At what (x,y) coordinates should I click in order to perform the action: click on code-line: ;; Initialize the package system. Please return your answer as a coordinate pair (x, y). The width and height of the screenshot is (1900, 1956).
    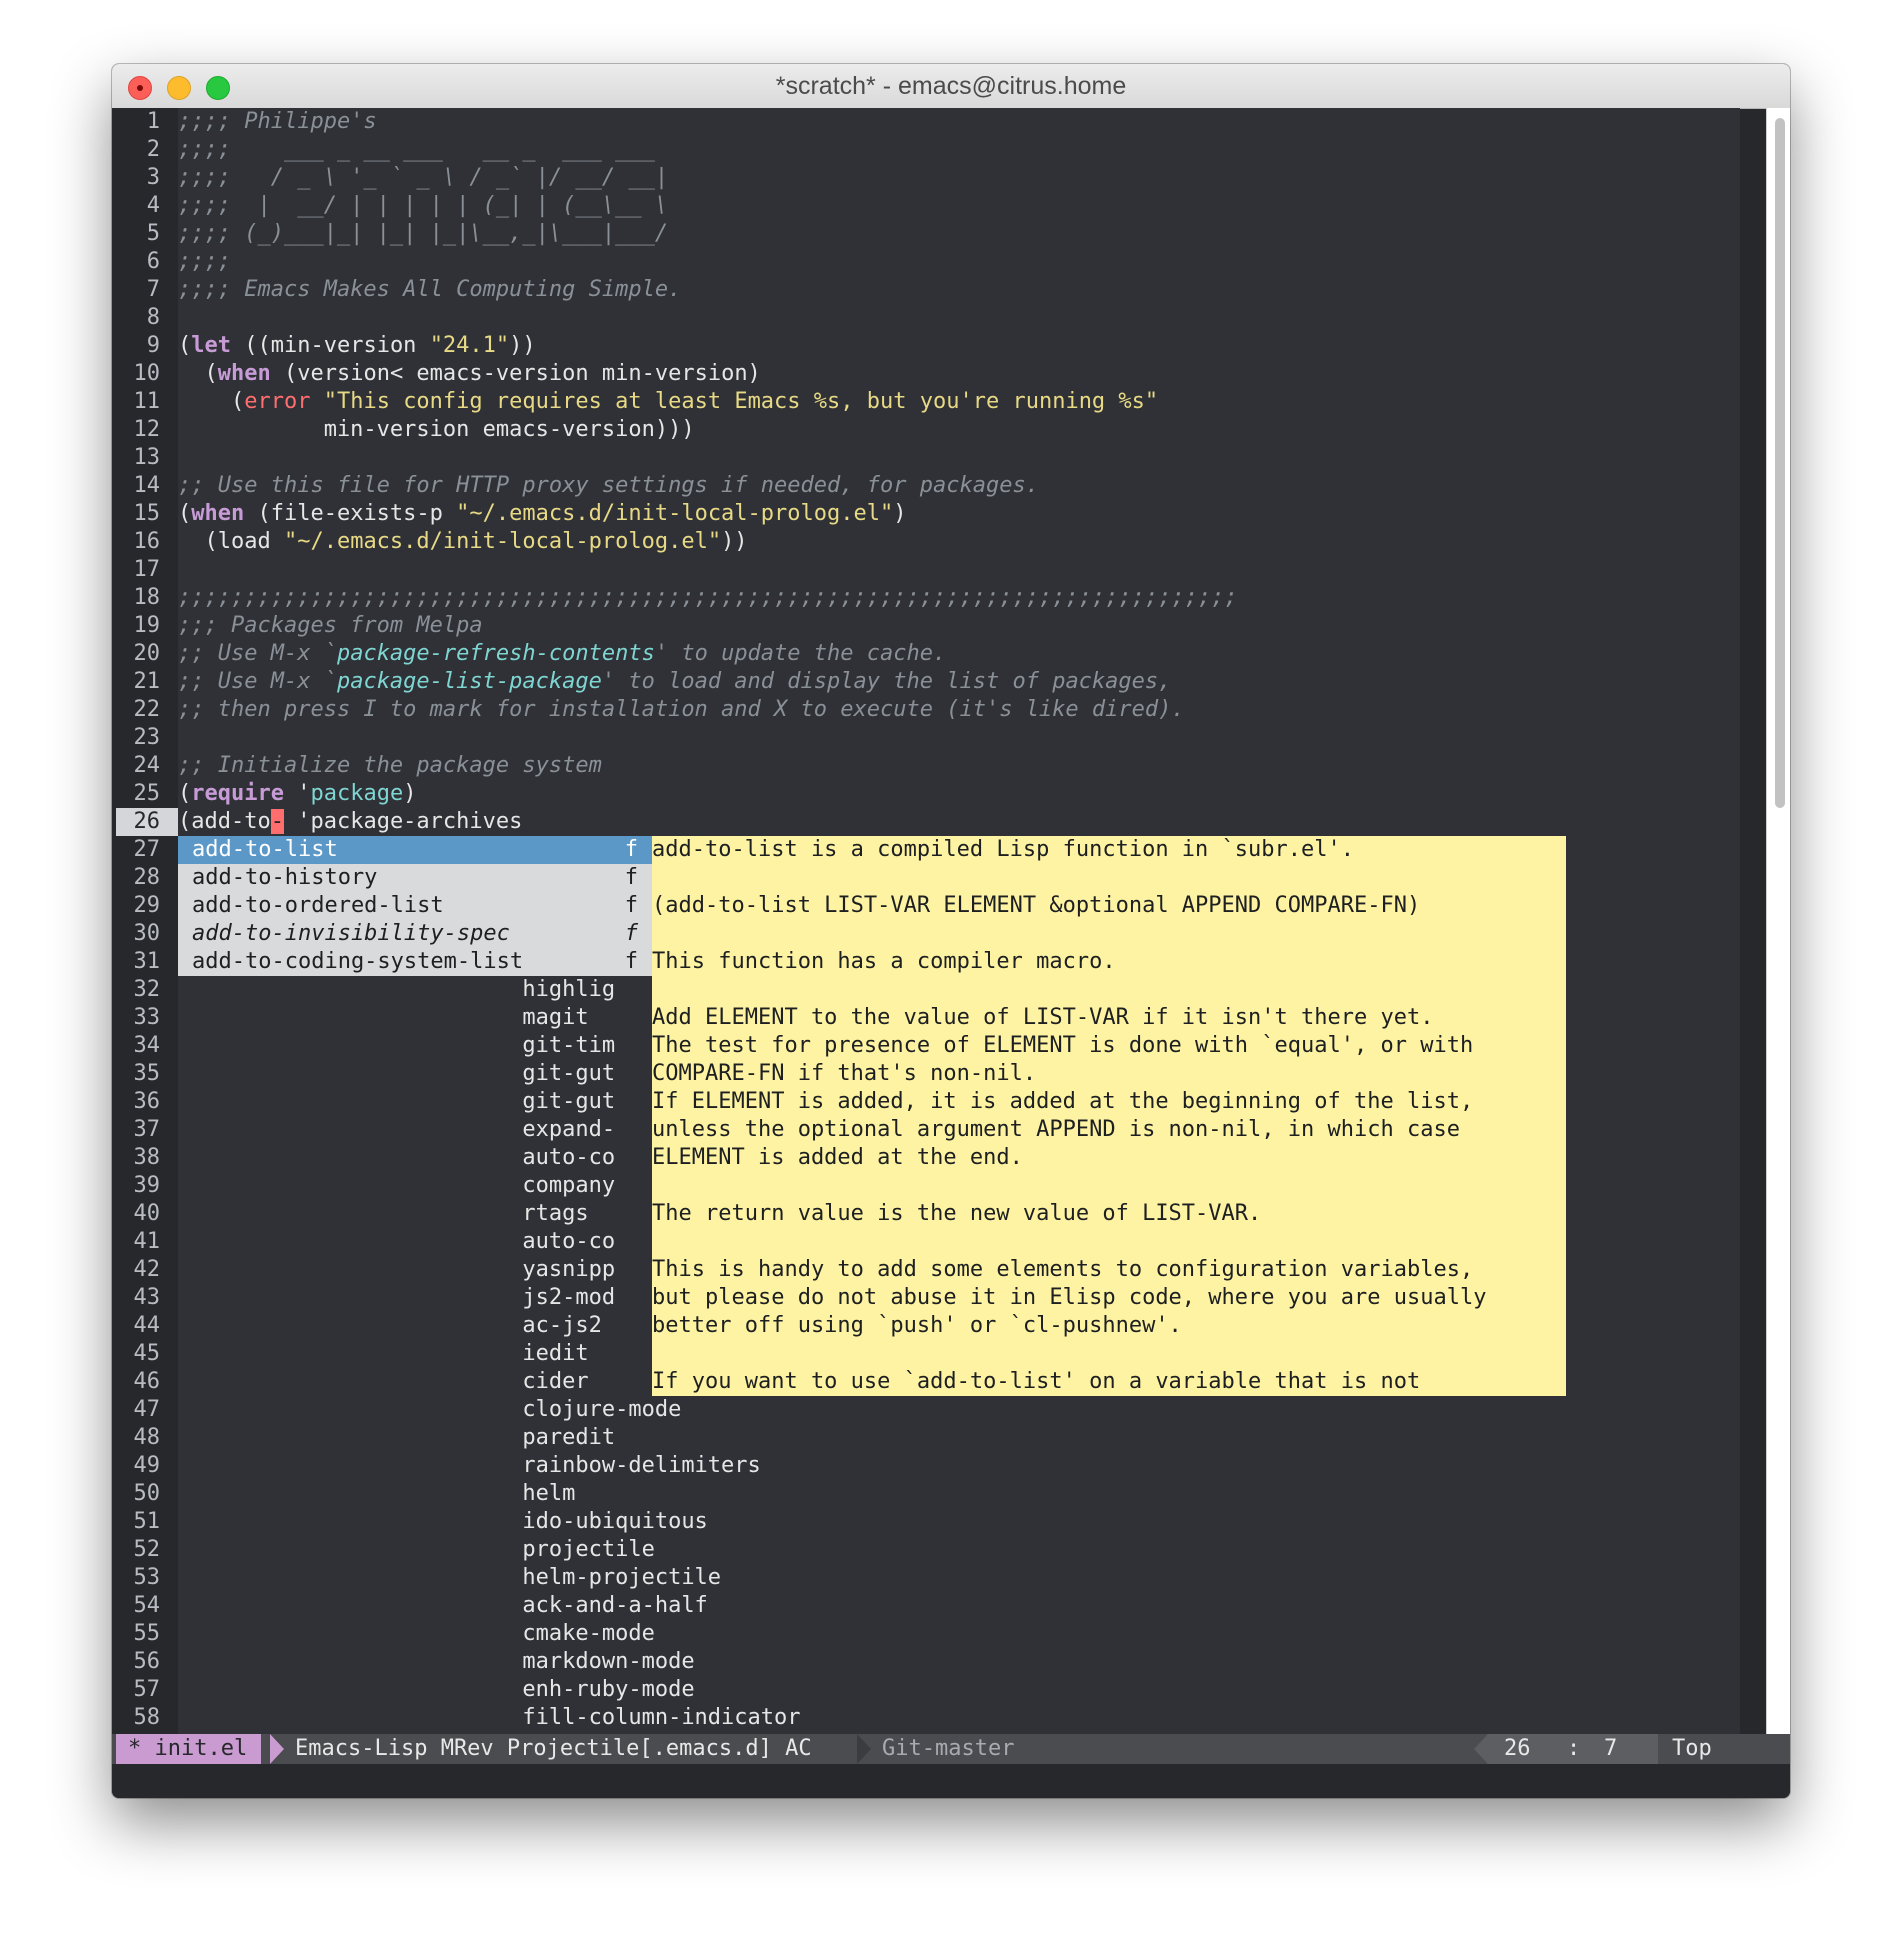
    Looking at the image, I should click on (390, 766).